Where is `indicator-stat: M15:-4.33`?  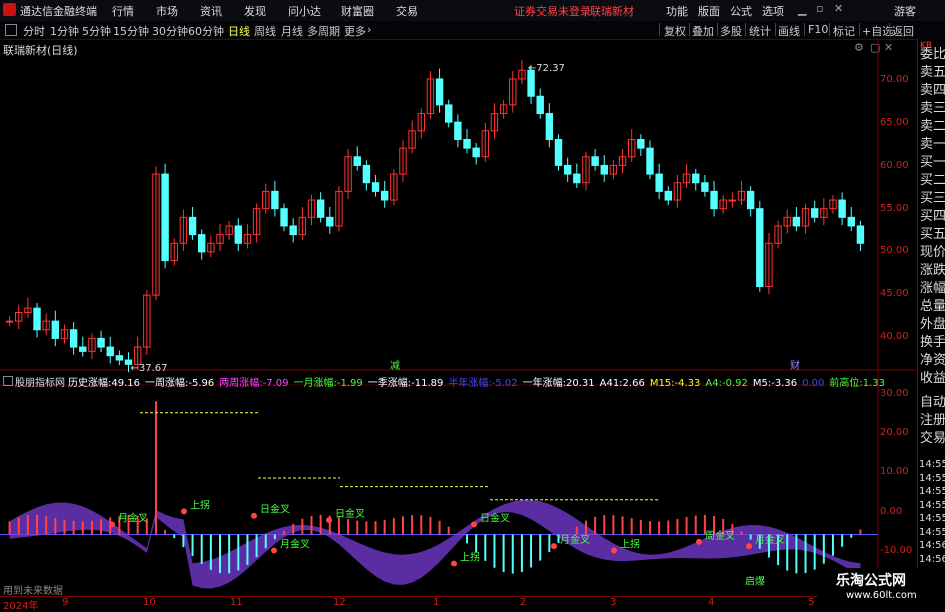 indicator-stat: M15:-4.33 is located at coordinates (675, 383).